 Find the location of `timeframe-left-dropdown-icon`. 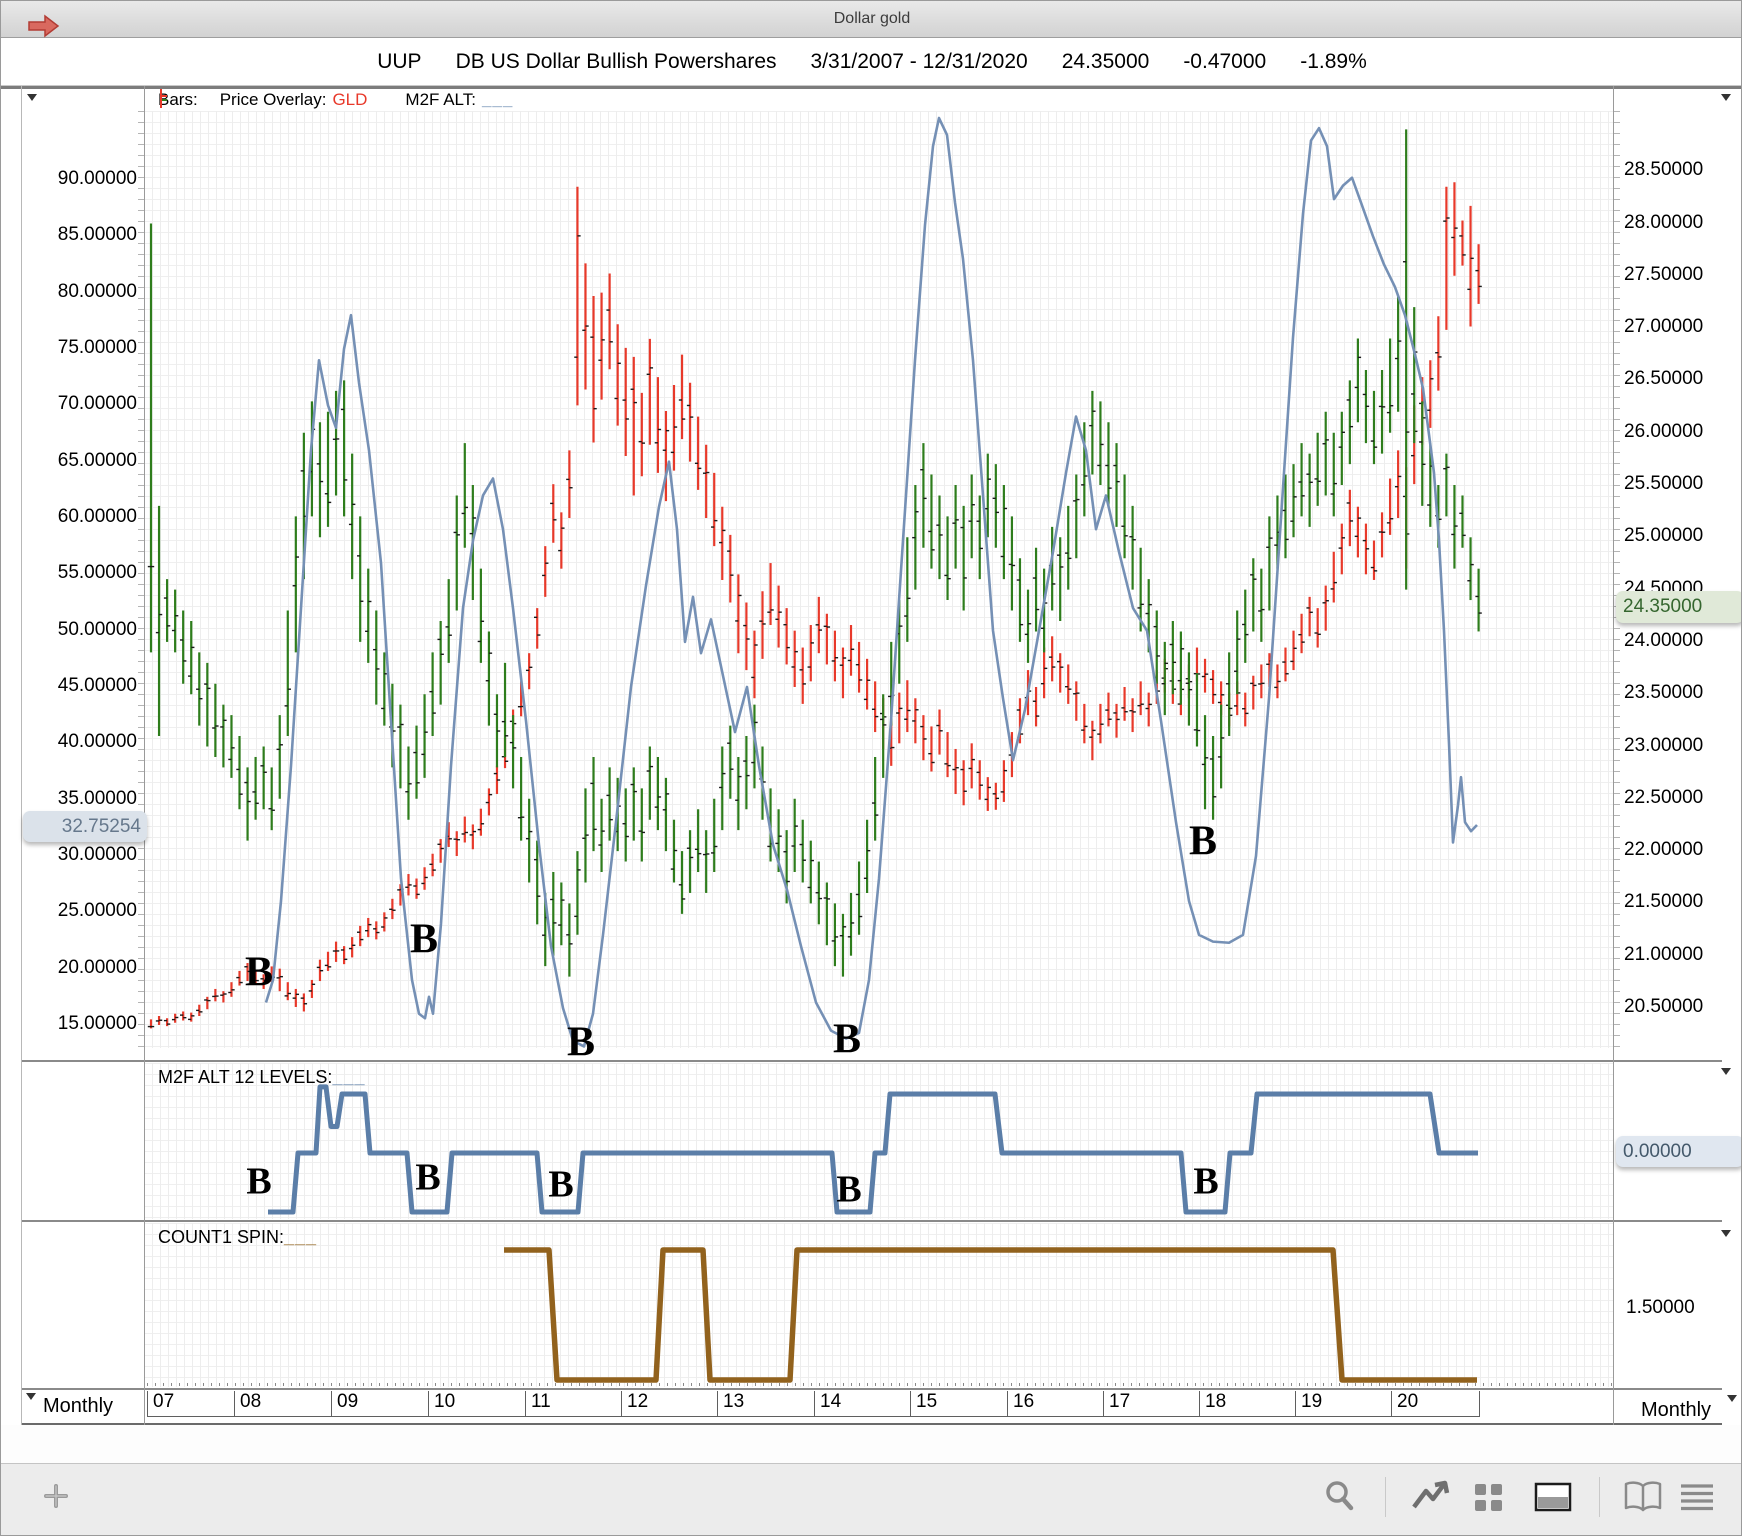

timeframe-left-dropdown-icon is located at coordinates (31, 1396).